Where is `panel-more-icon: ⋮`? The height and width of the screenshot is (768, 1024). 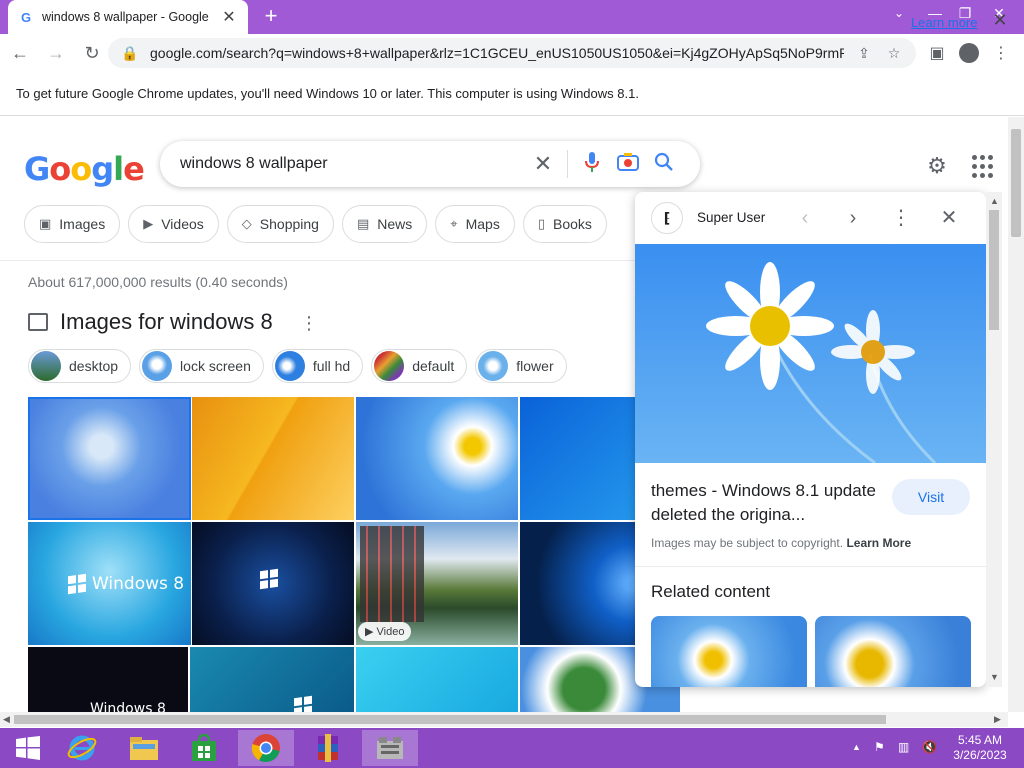
panel-more-icon: ⋮ is located at coordinates (901, 218).